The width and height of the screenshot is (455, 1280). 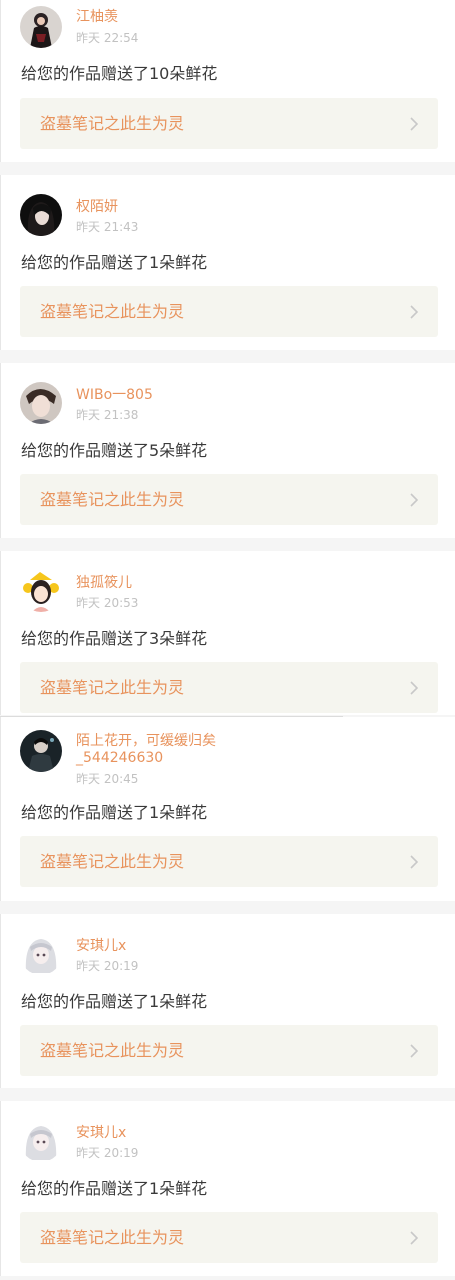 What do you see at coordinates (97, 17) in the screenshot?
I see `username: 江柚羡` at bounding box center [97, 17].